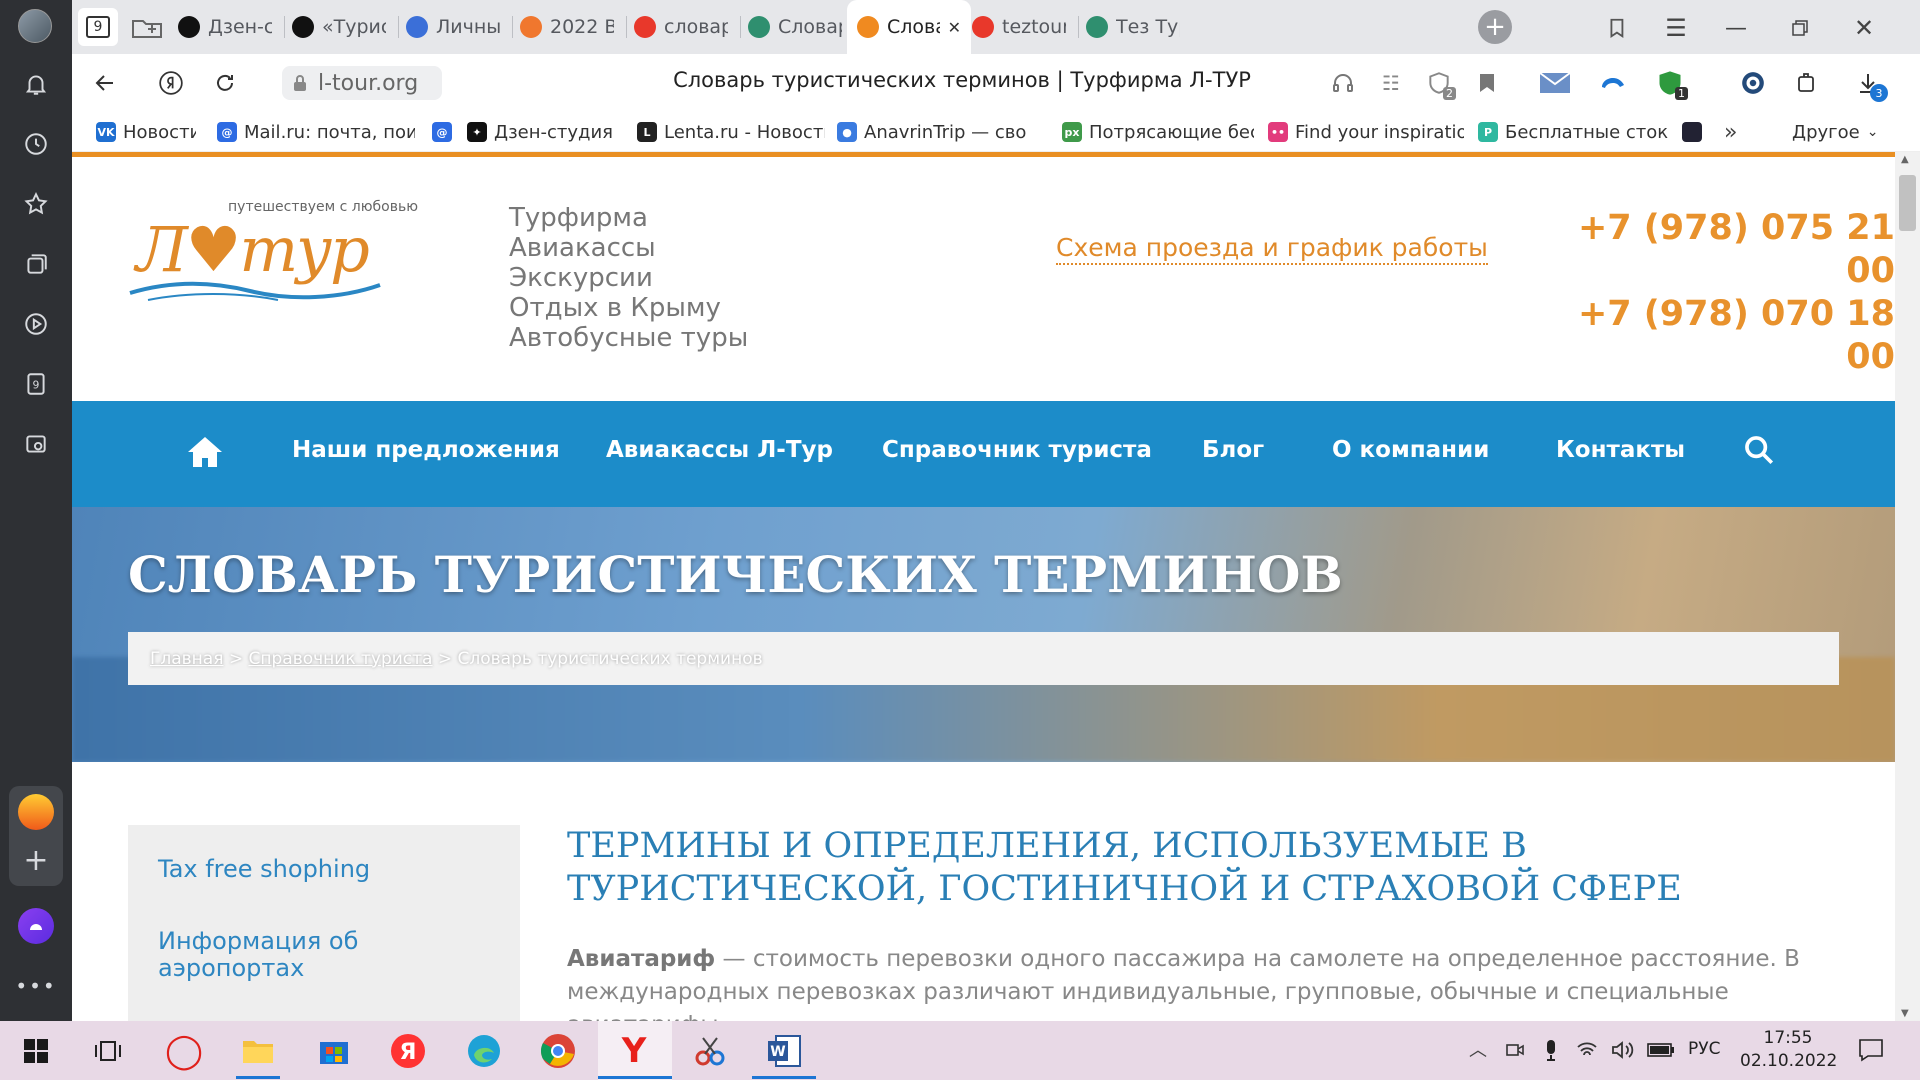 The height and width of the screenshot is (1080, 1920). I want to click on reader-mode-icon: ☷, so click(1391, 83).